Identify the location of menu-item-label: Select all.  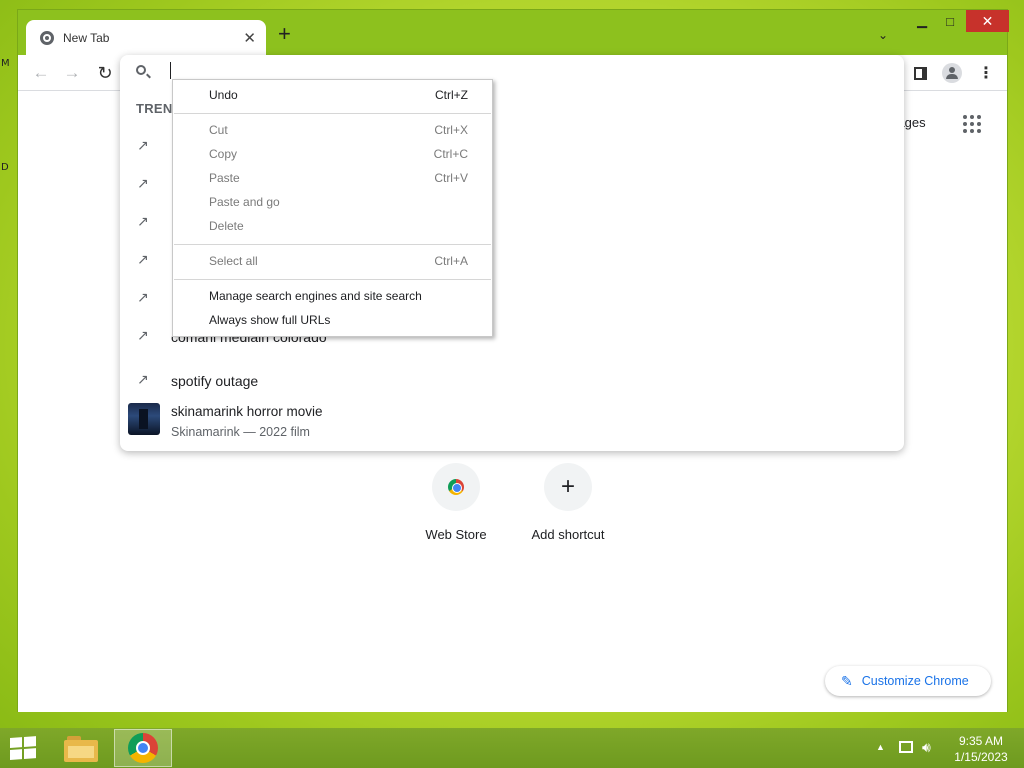
(233, 261).